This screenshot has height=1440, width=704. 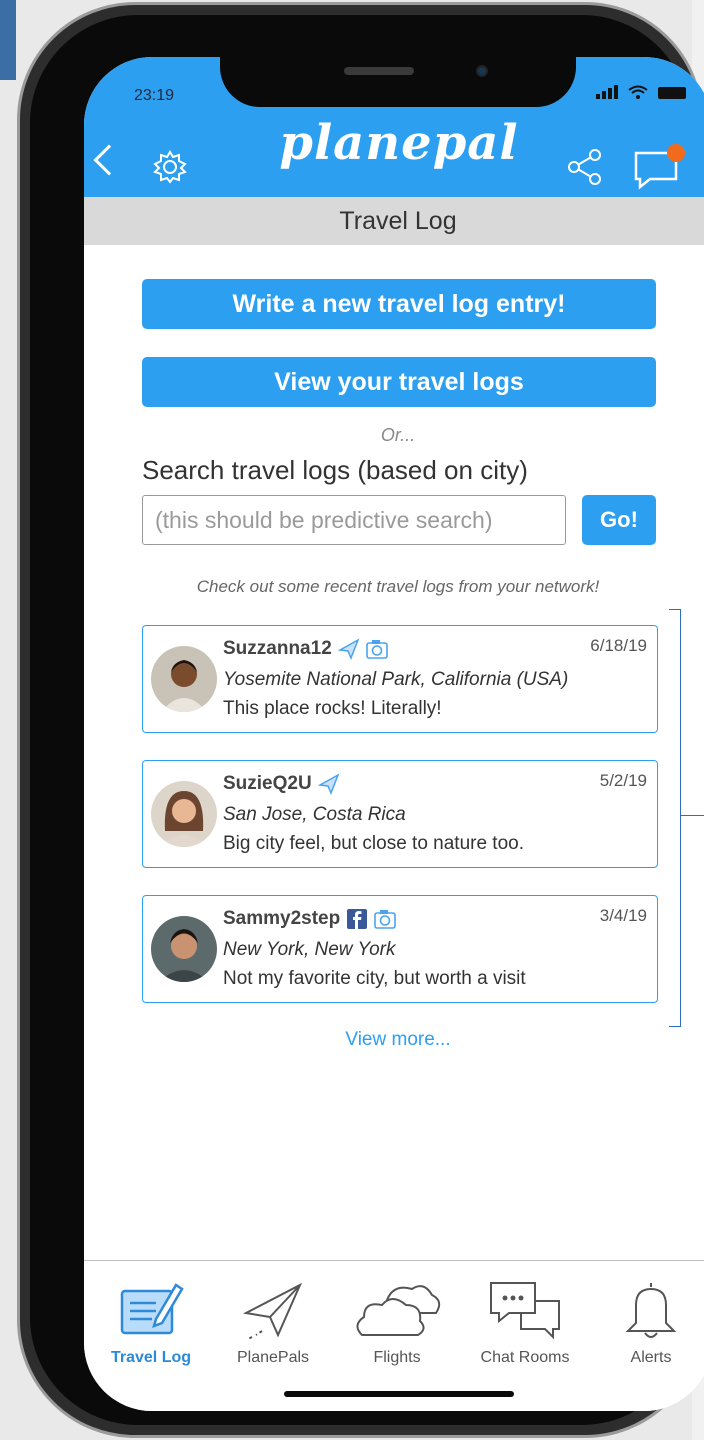 I want to click on front-camera, so click(x=482, y=71).